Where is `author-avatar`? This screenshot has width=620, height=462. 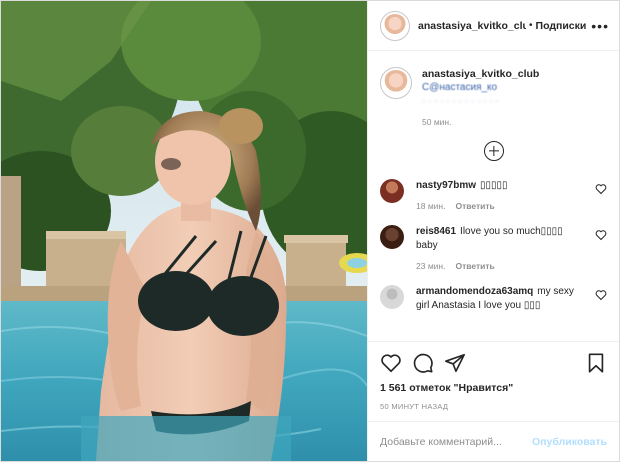 author-avatar is located at coordinates (395, 25).